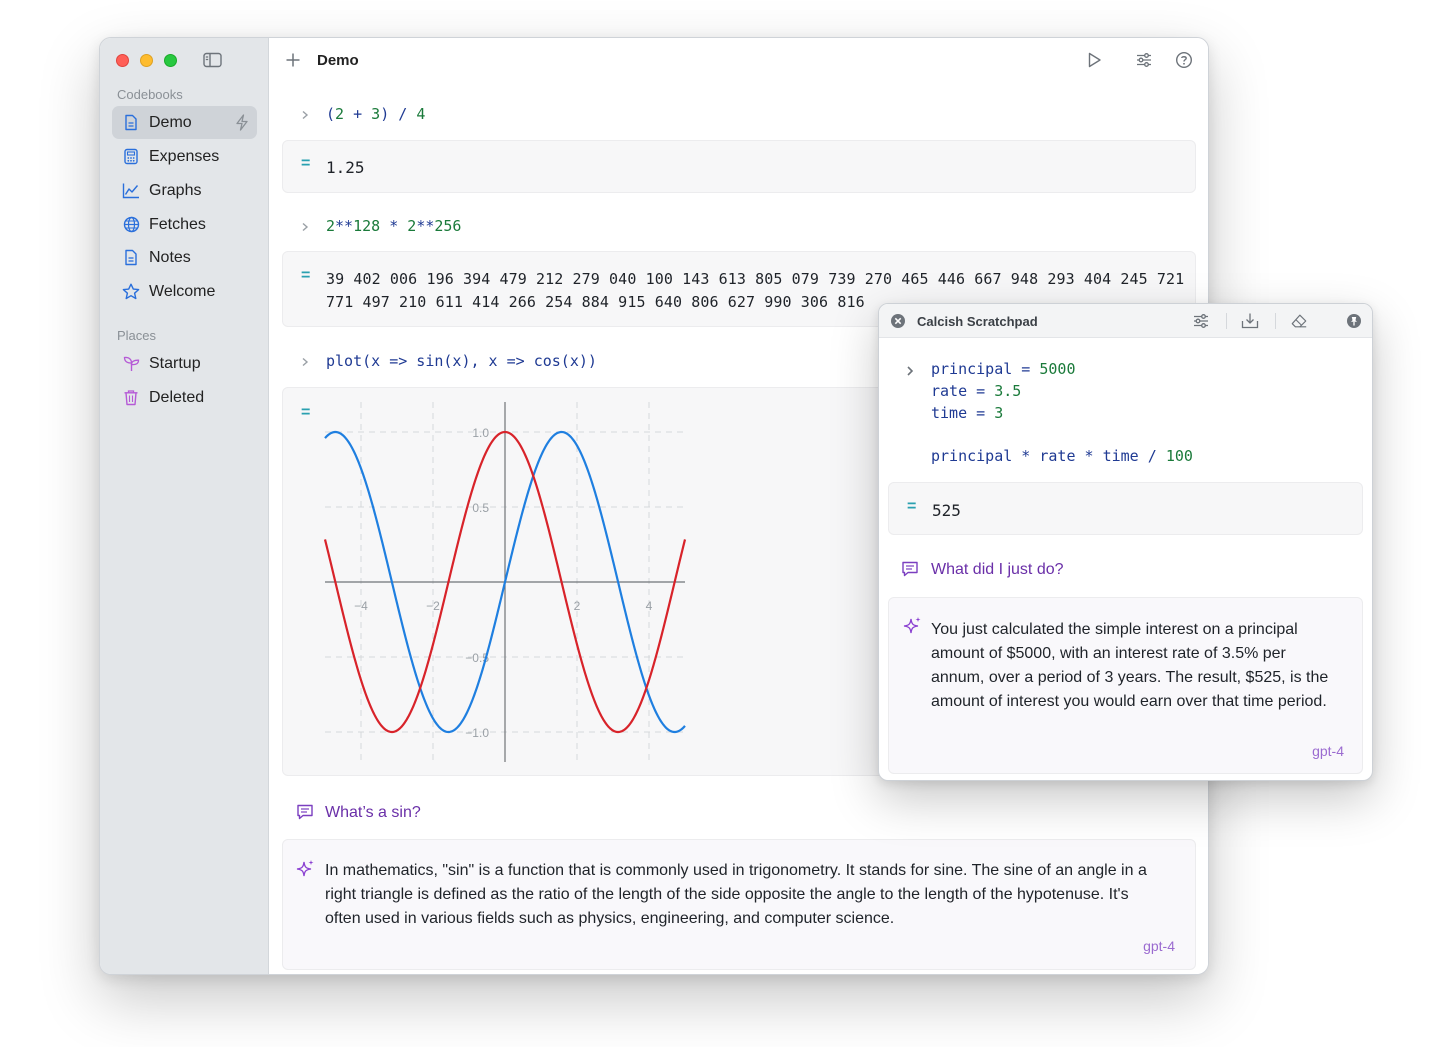 The image size is (1456, 1047). I want to click on close-icon, so click(898, 321).